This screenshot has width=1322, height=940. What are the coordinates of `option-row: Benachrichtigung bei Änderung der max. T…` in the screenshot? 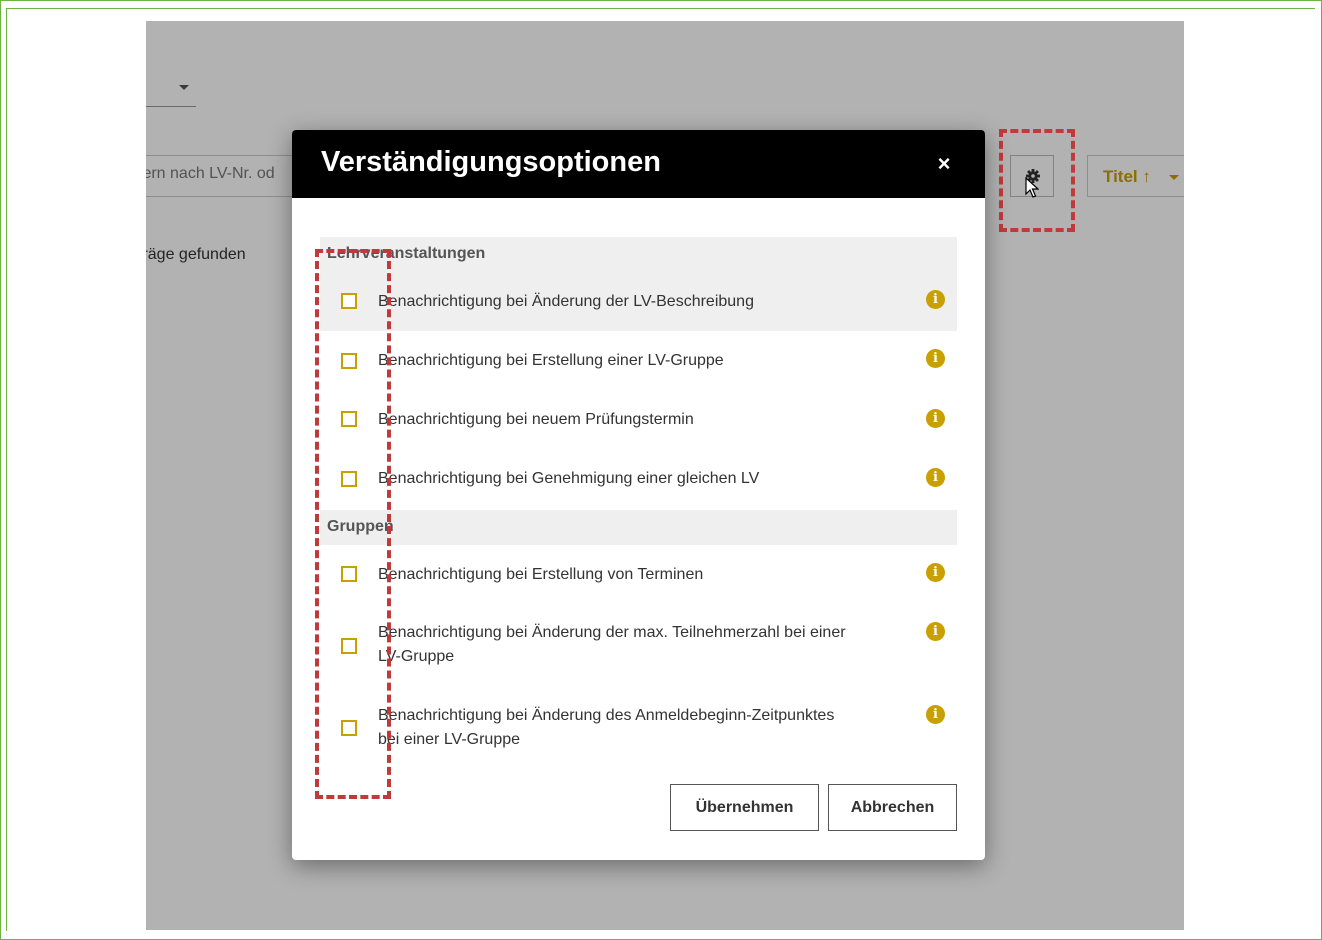 It's located at (638, 644).